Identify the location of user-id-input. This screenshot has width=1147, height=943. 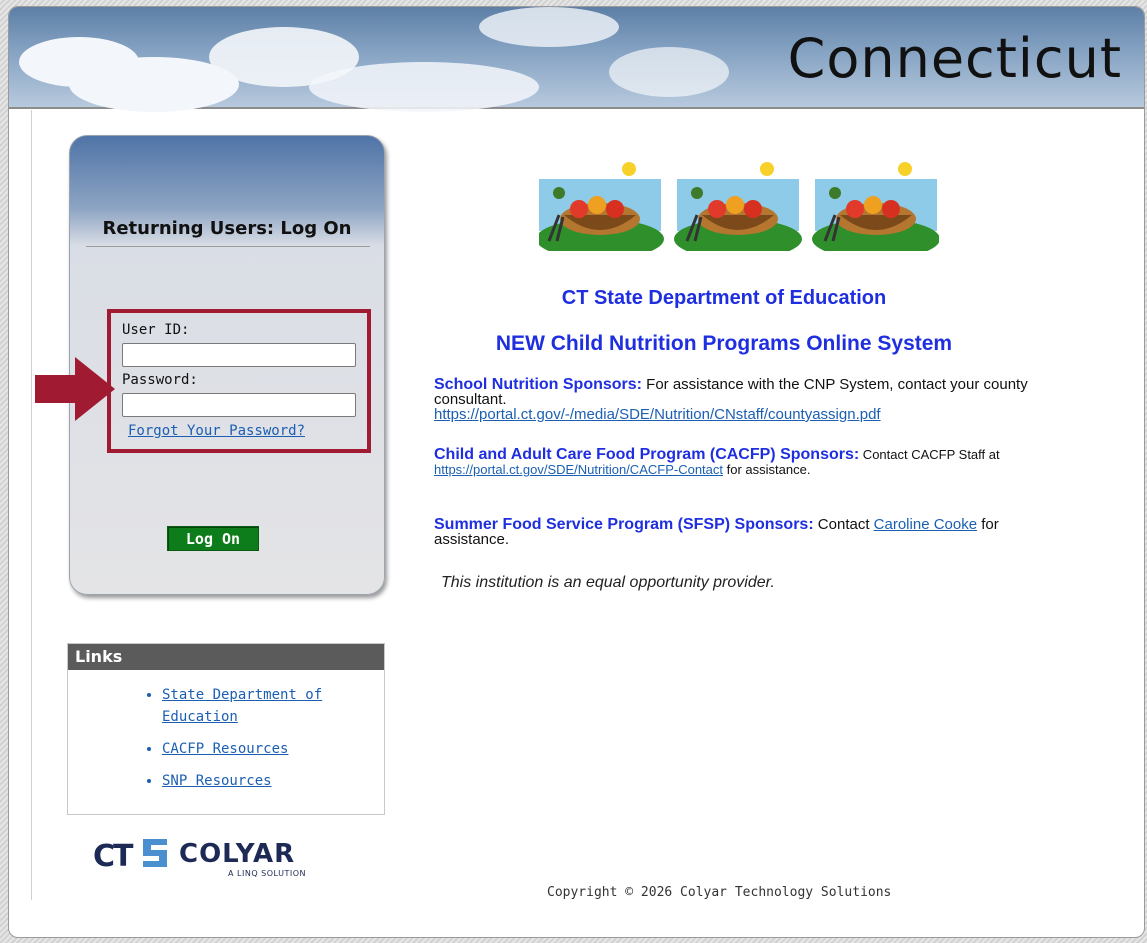
(239, 355).